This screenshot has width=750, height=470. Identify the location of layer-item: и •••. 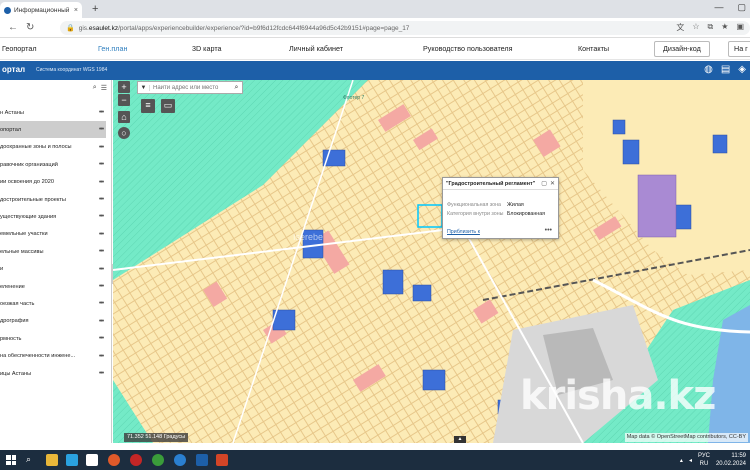
(53, 269).